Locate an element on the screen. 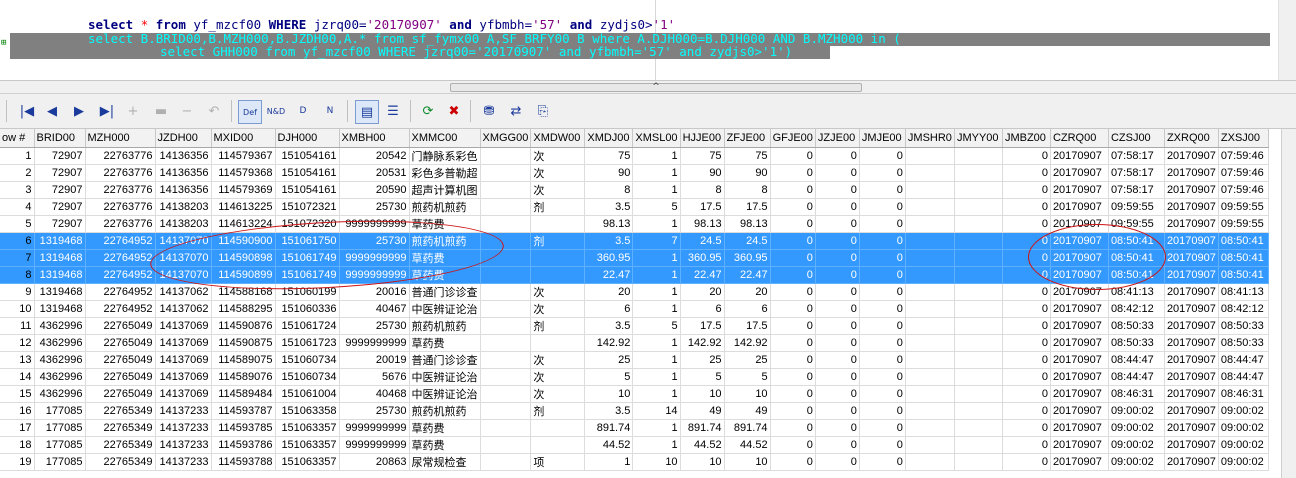  table-cell: 114579368 is located at coordinates (243, 173).